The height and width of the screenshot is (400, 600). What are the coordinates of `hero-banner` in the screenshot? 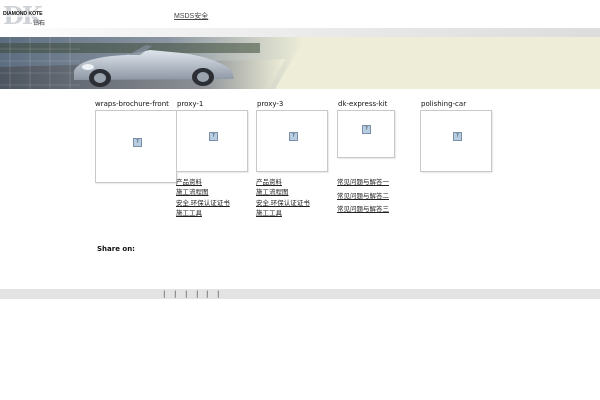 It's located at (300, 63).